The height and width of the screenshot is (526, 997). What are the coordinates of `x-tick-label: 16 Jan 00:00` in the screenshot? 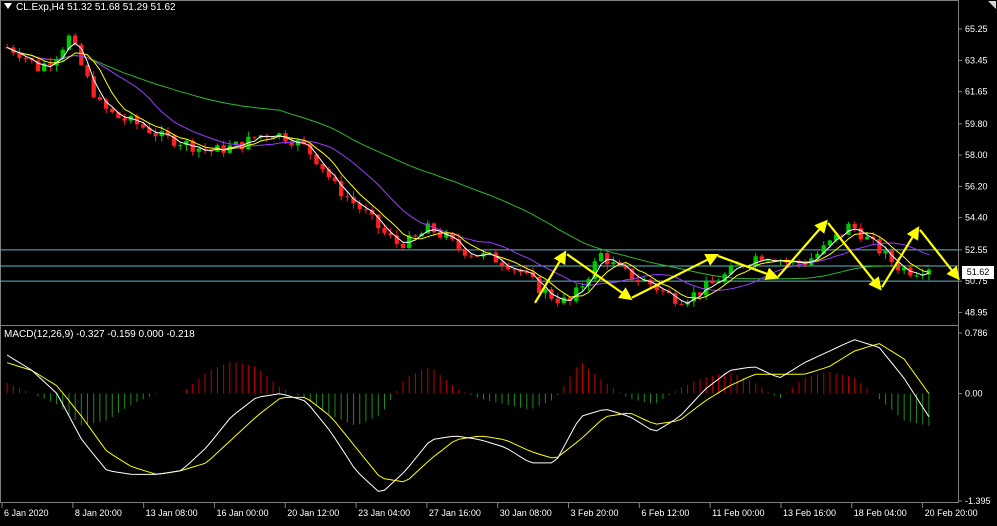 It's located at (242, 513).